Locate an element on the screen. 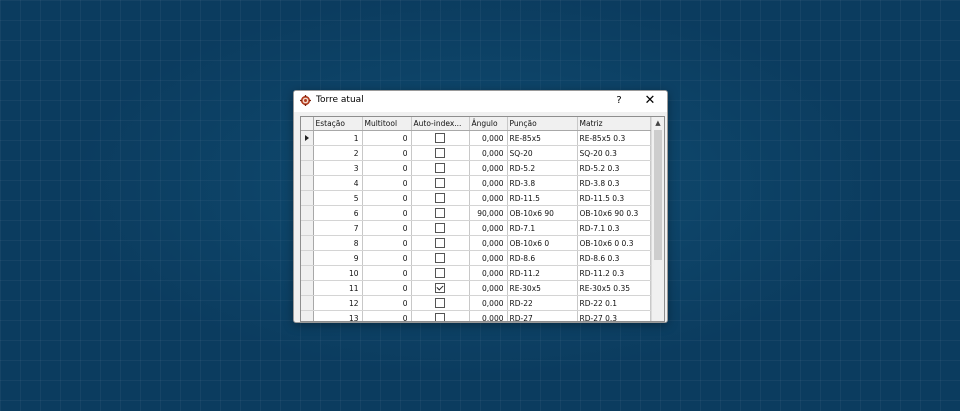  help-button: ? is located at coordinates (619, 101).